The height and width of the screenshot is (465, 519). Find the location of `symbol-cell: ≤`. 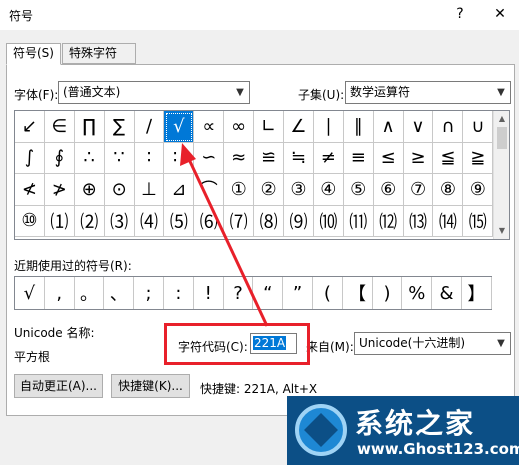

symbol-cell: ≤ is located at coordinates (388, 158).